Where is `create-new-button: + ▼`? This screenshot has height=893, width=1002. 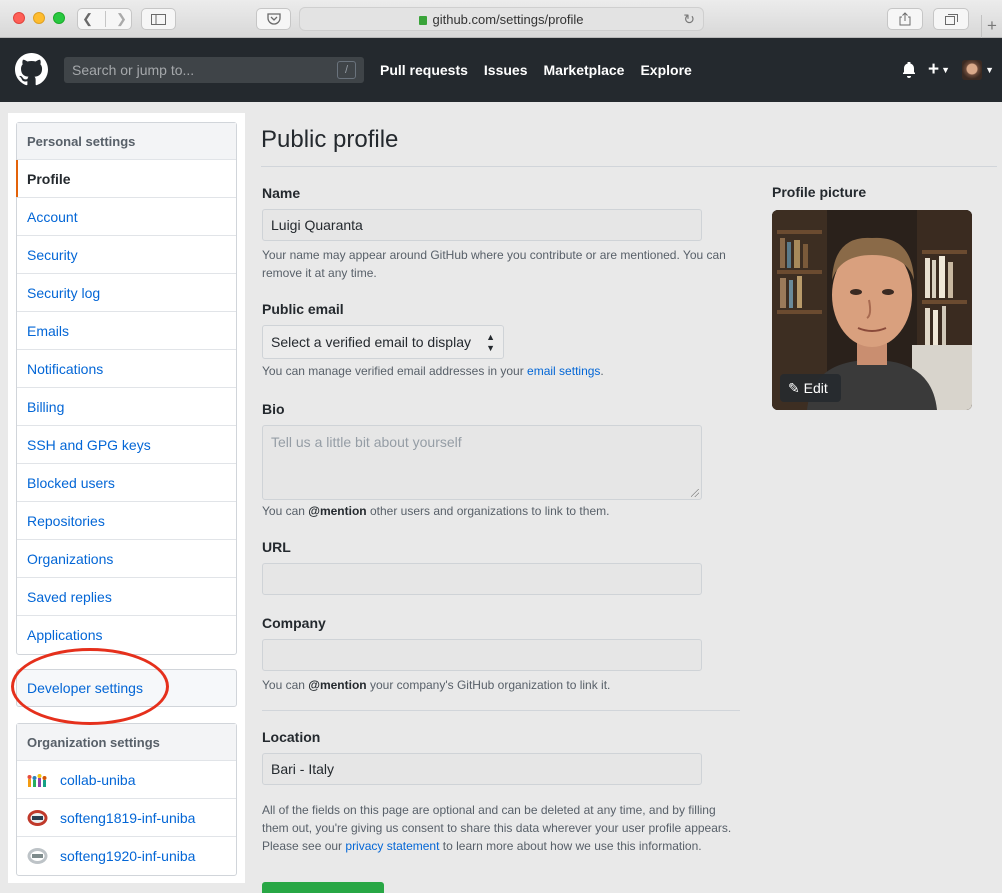 create-new-button: + ▼ is located at coordinates (939, 69).